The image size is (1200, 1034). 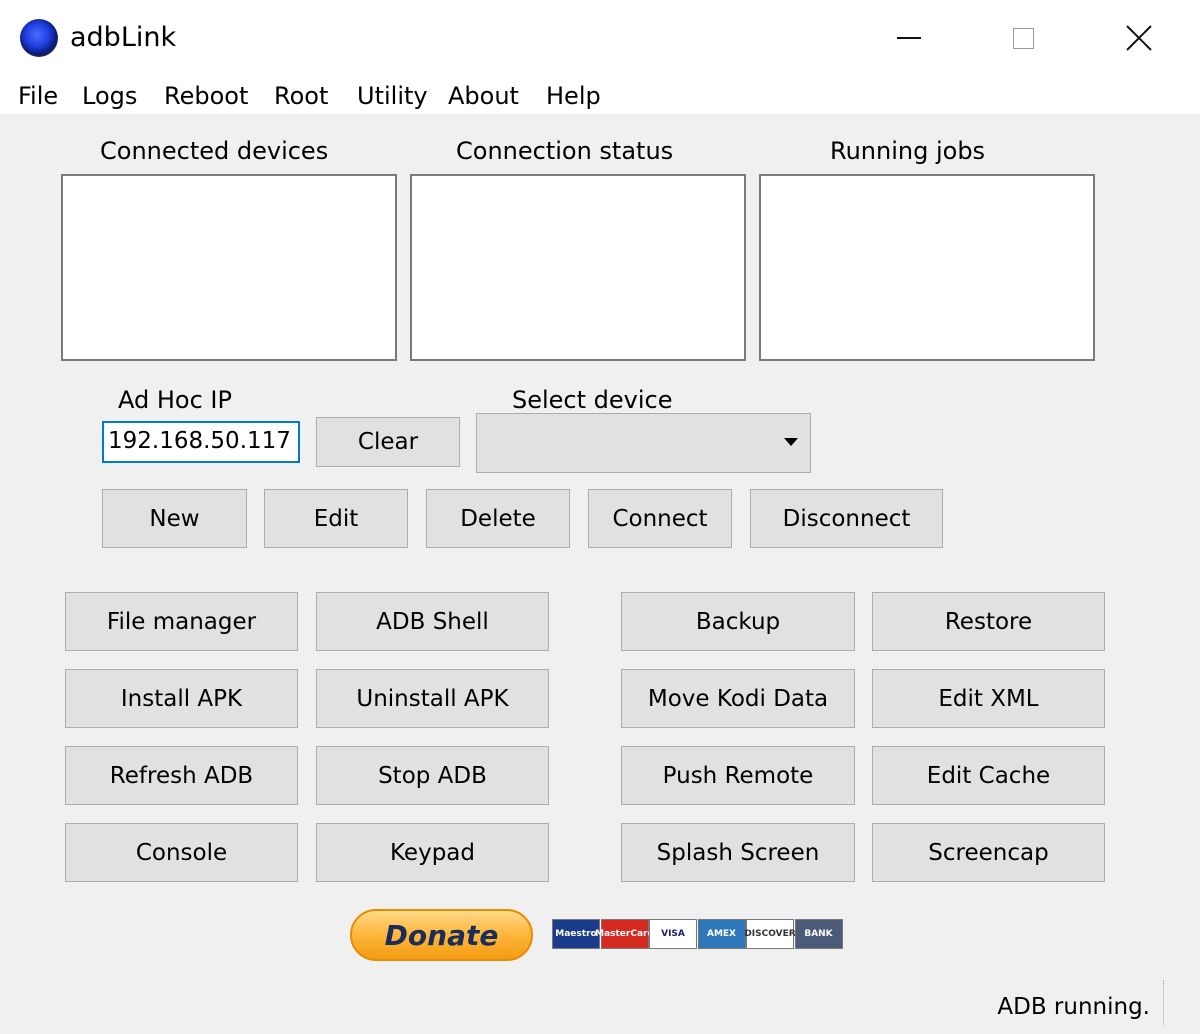 What do you see at coordinates (432, 852) in the screenshot?
I see `keypad-button: Keypad` at bounding box center [432, 852].